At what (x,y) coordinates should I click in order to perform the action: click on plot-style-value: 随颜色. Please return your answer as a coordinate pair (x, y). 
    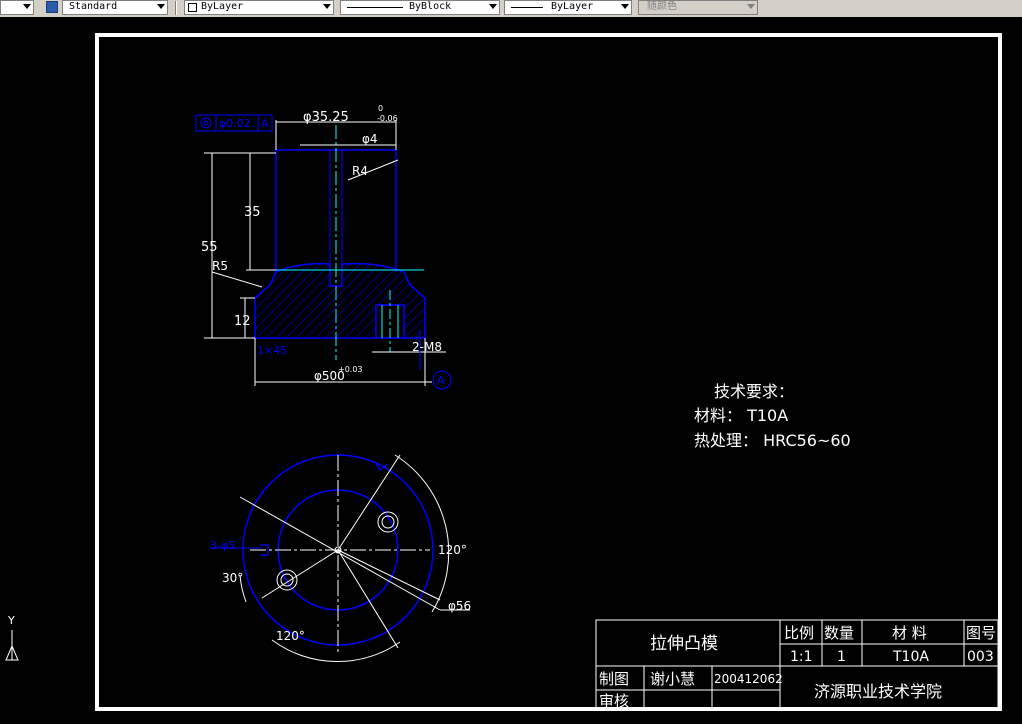
    Looking at the image, I should click on (662, 6).